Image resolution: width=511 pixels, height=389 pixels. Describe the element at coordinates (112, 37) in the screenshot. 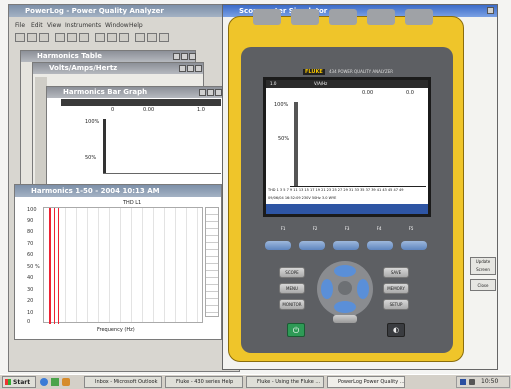

I see `toolbar-zoom-out-button` at that location.